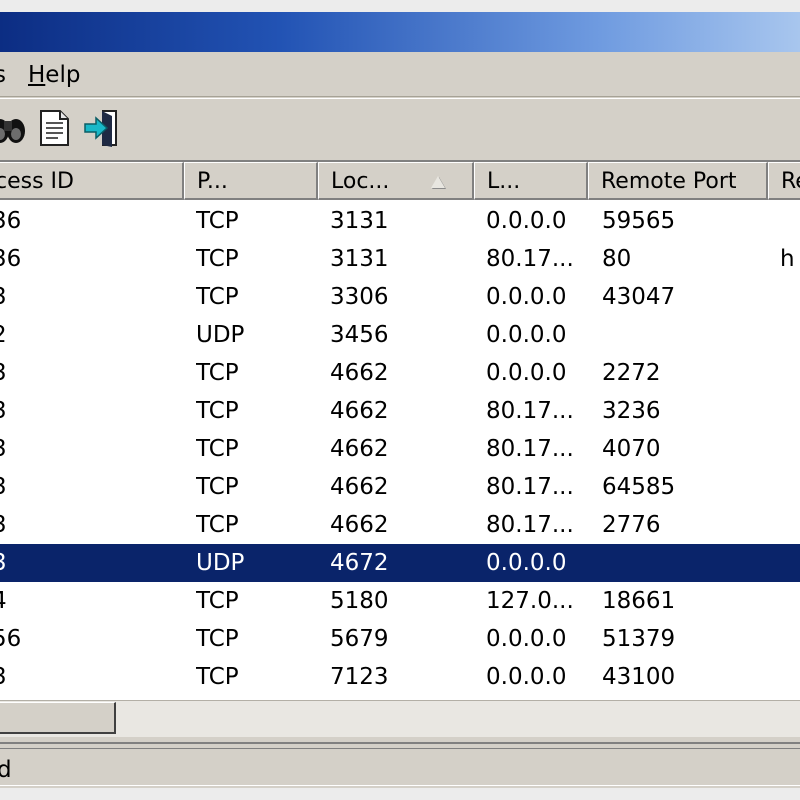  What do you see at coordinates (400, 601) in the screenshot?
I see `table-row: 4 TCP 5180 127.0... 18661` at bounding box center [400, 601].